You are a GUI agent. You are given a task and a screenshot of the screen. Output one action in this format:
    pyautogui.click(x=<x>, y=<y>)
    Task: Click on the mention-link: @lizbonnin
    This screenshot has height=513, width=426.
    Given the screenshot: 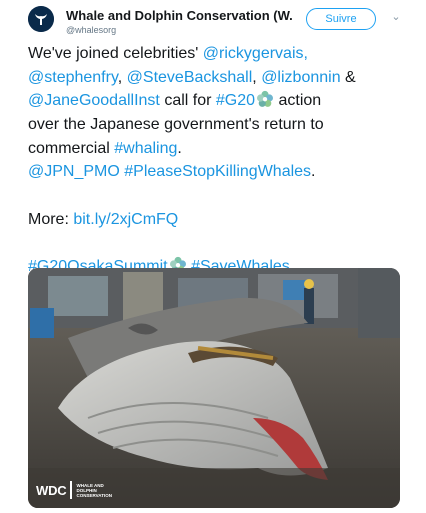 What is the action you would take?
    pyautogui.click(x=300, y=77)
    